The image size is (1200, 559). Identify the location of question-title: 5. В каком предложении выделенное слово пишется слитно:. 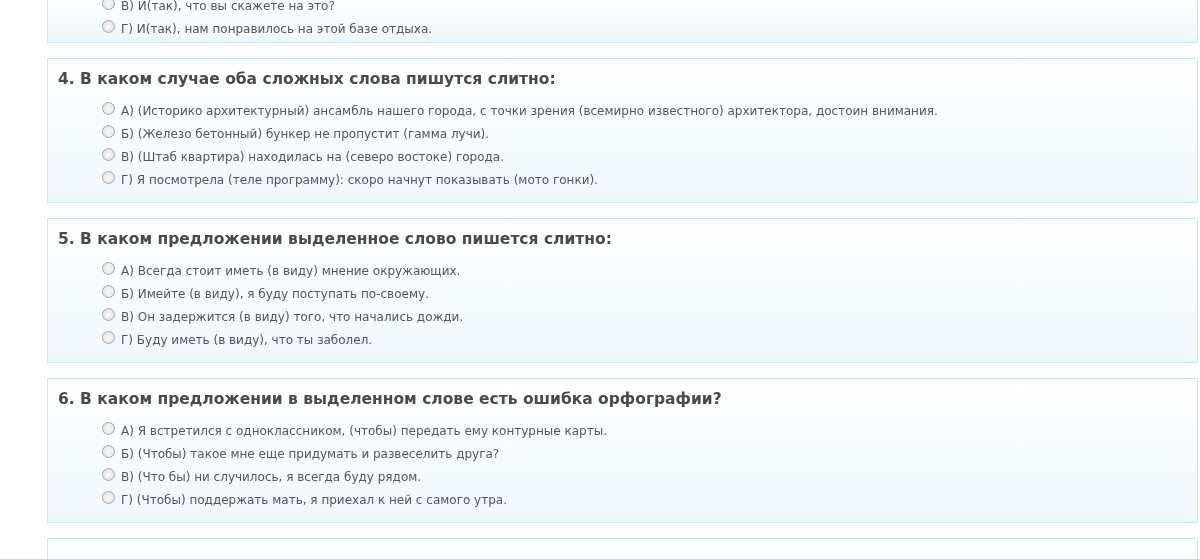
(335, 239).